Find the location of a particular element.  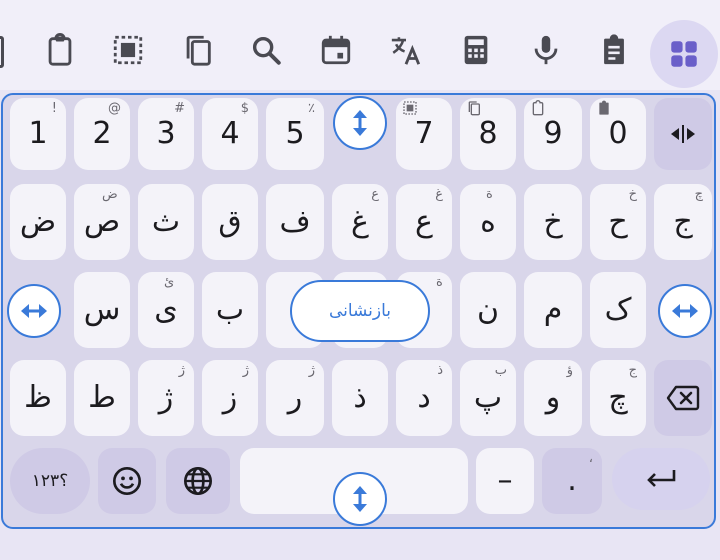

key-3: 3 # is located at coordinates (166, 134).